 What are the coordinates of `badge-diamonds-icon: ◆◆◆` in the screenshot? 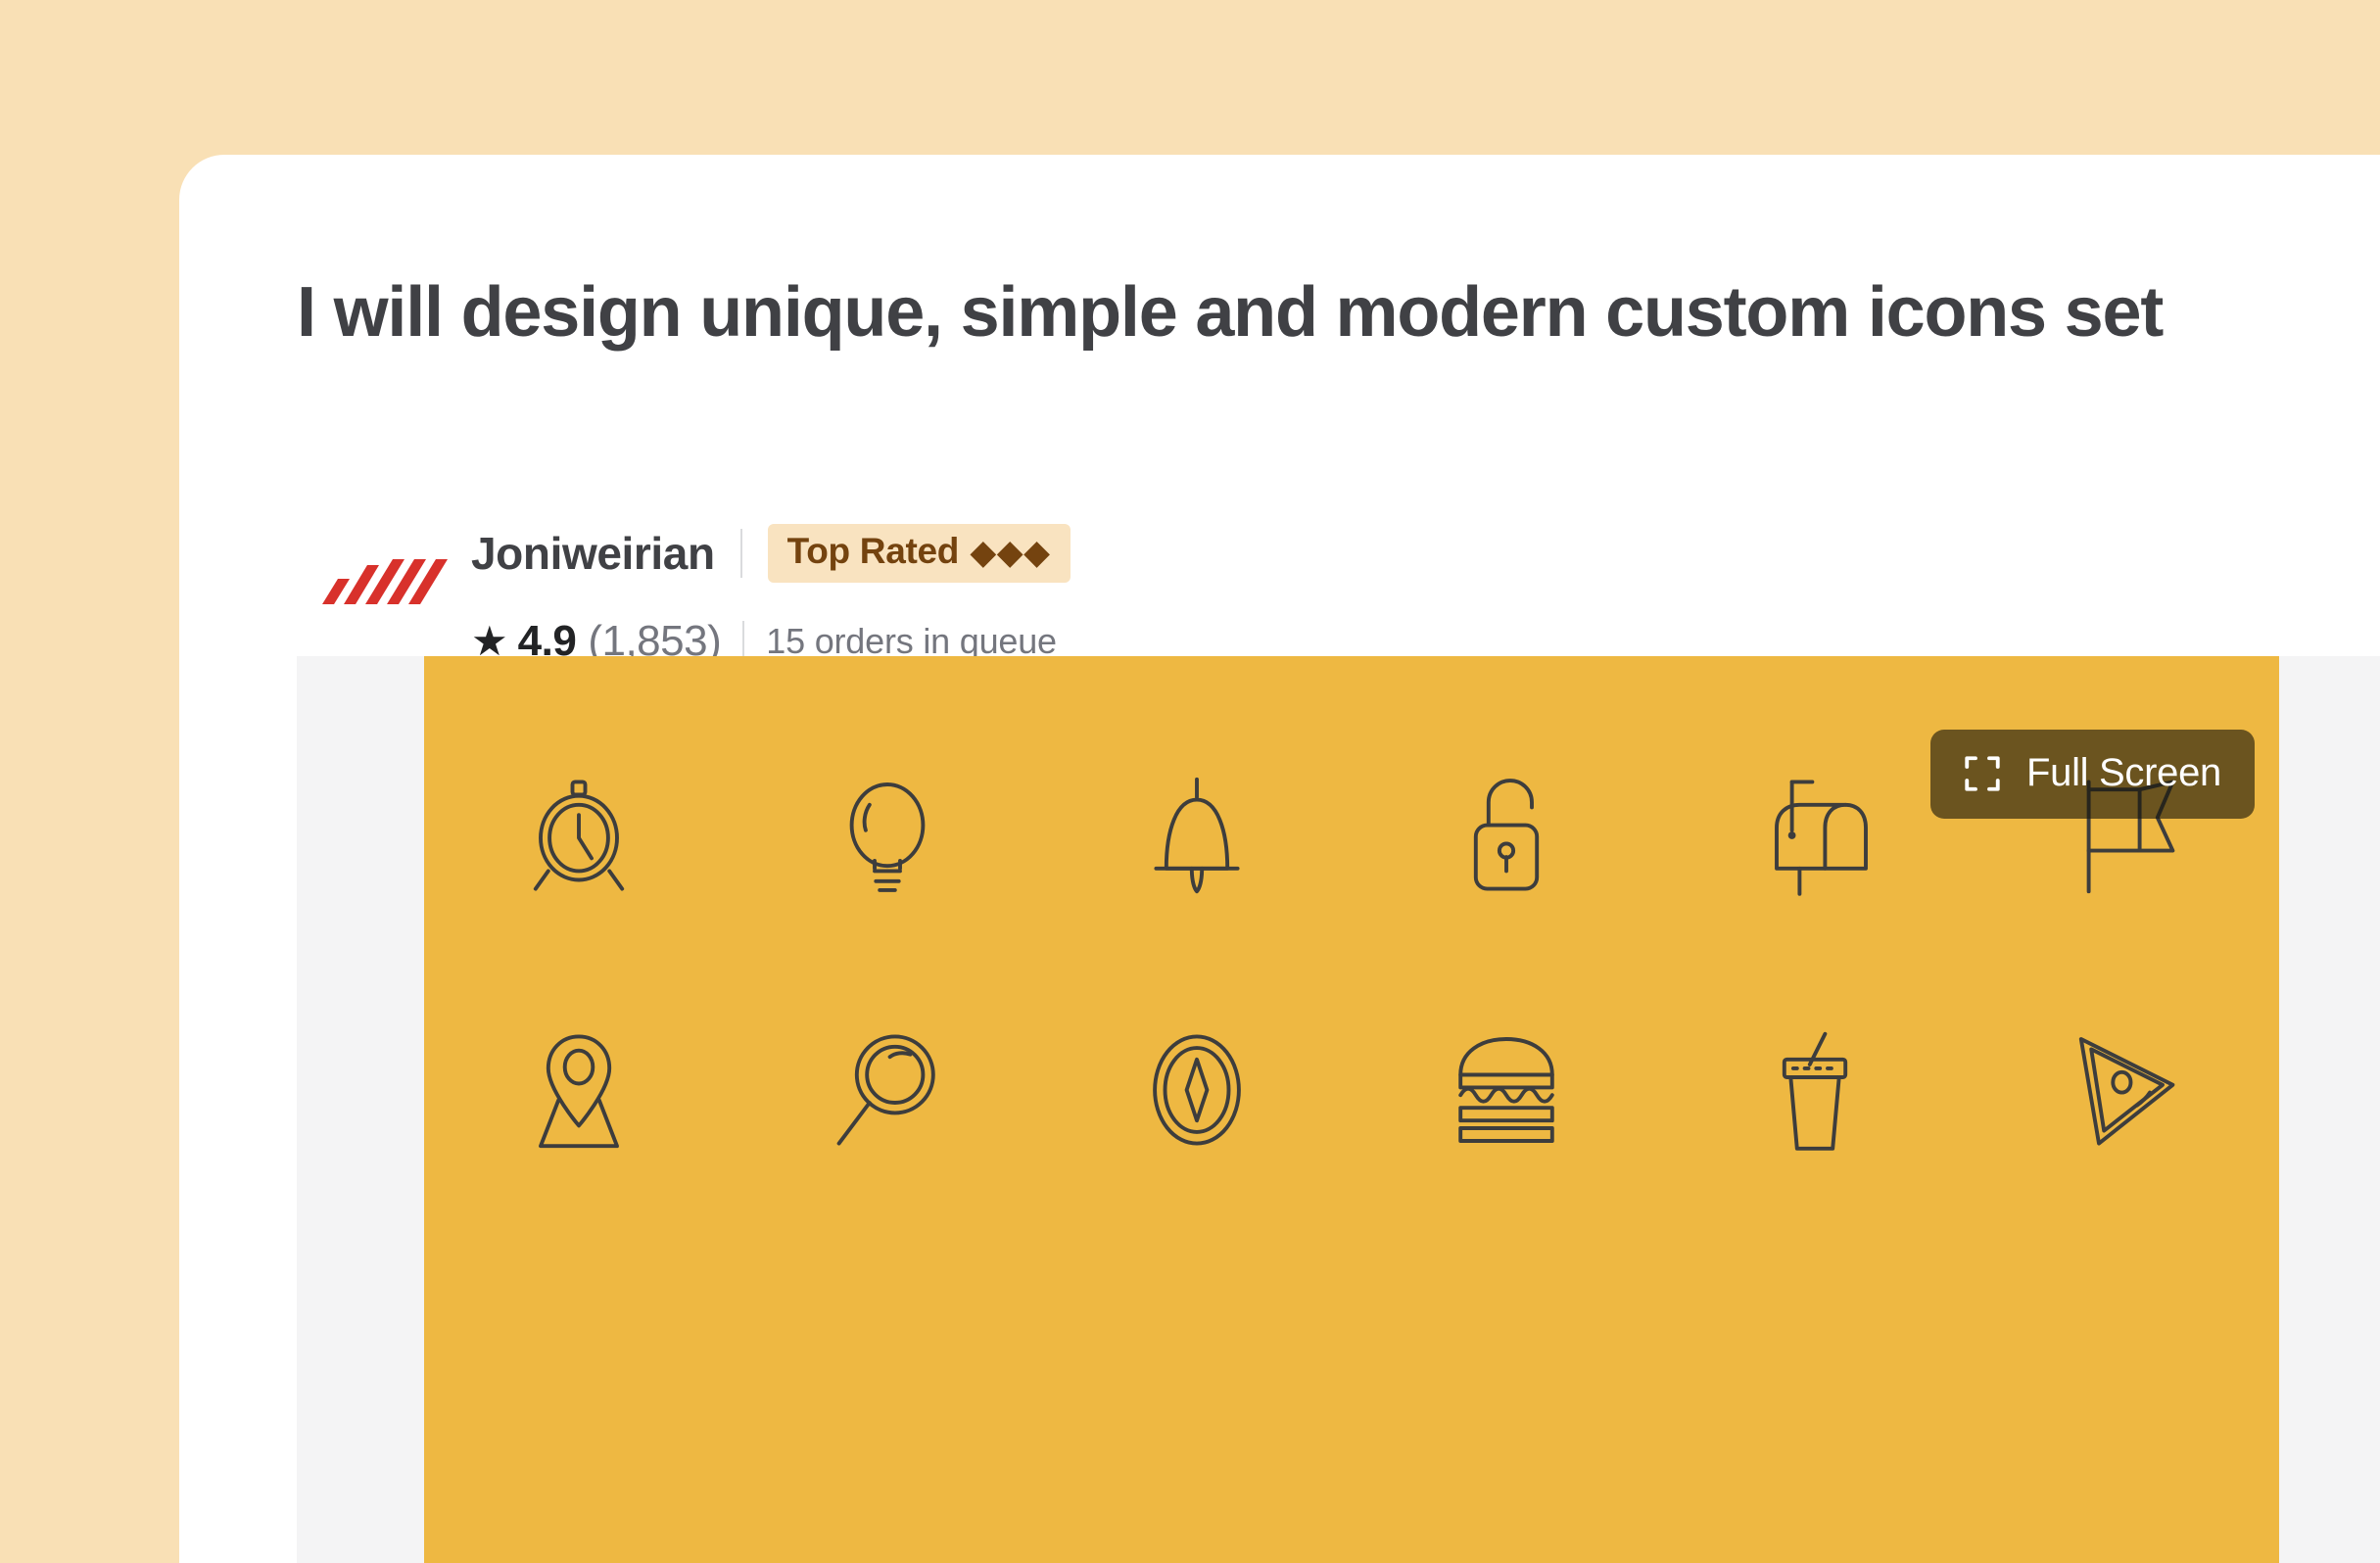 It's located at (1011, 551).